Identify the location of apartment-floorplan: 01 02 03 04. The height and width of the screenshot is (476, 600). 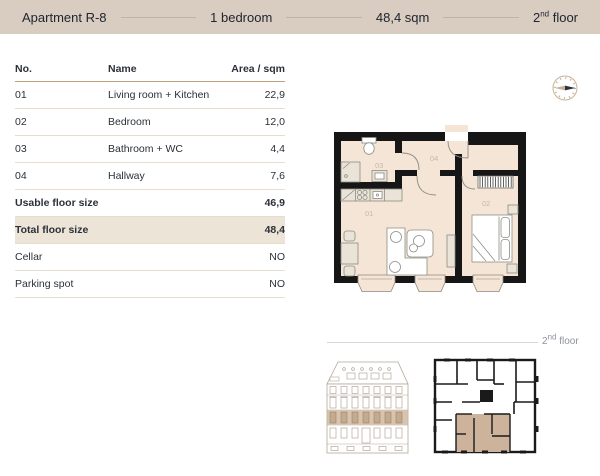
(430, 208).